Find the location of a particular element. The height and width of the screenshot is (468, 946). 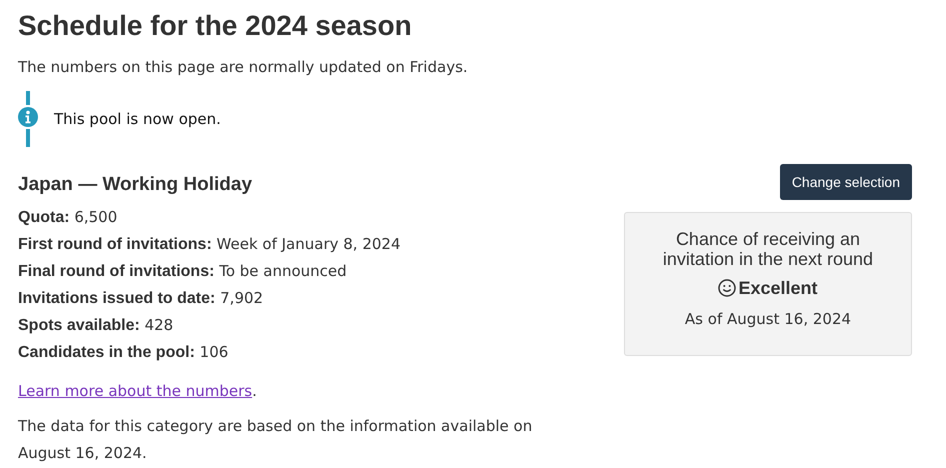

as-of-date: As of August 16, 2024 is located at coordinates (768, 319).